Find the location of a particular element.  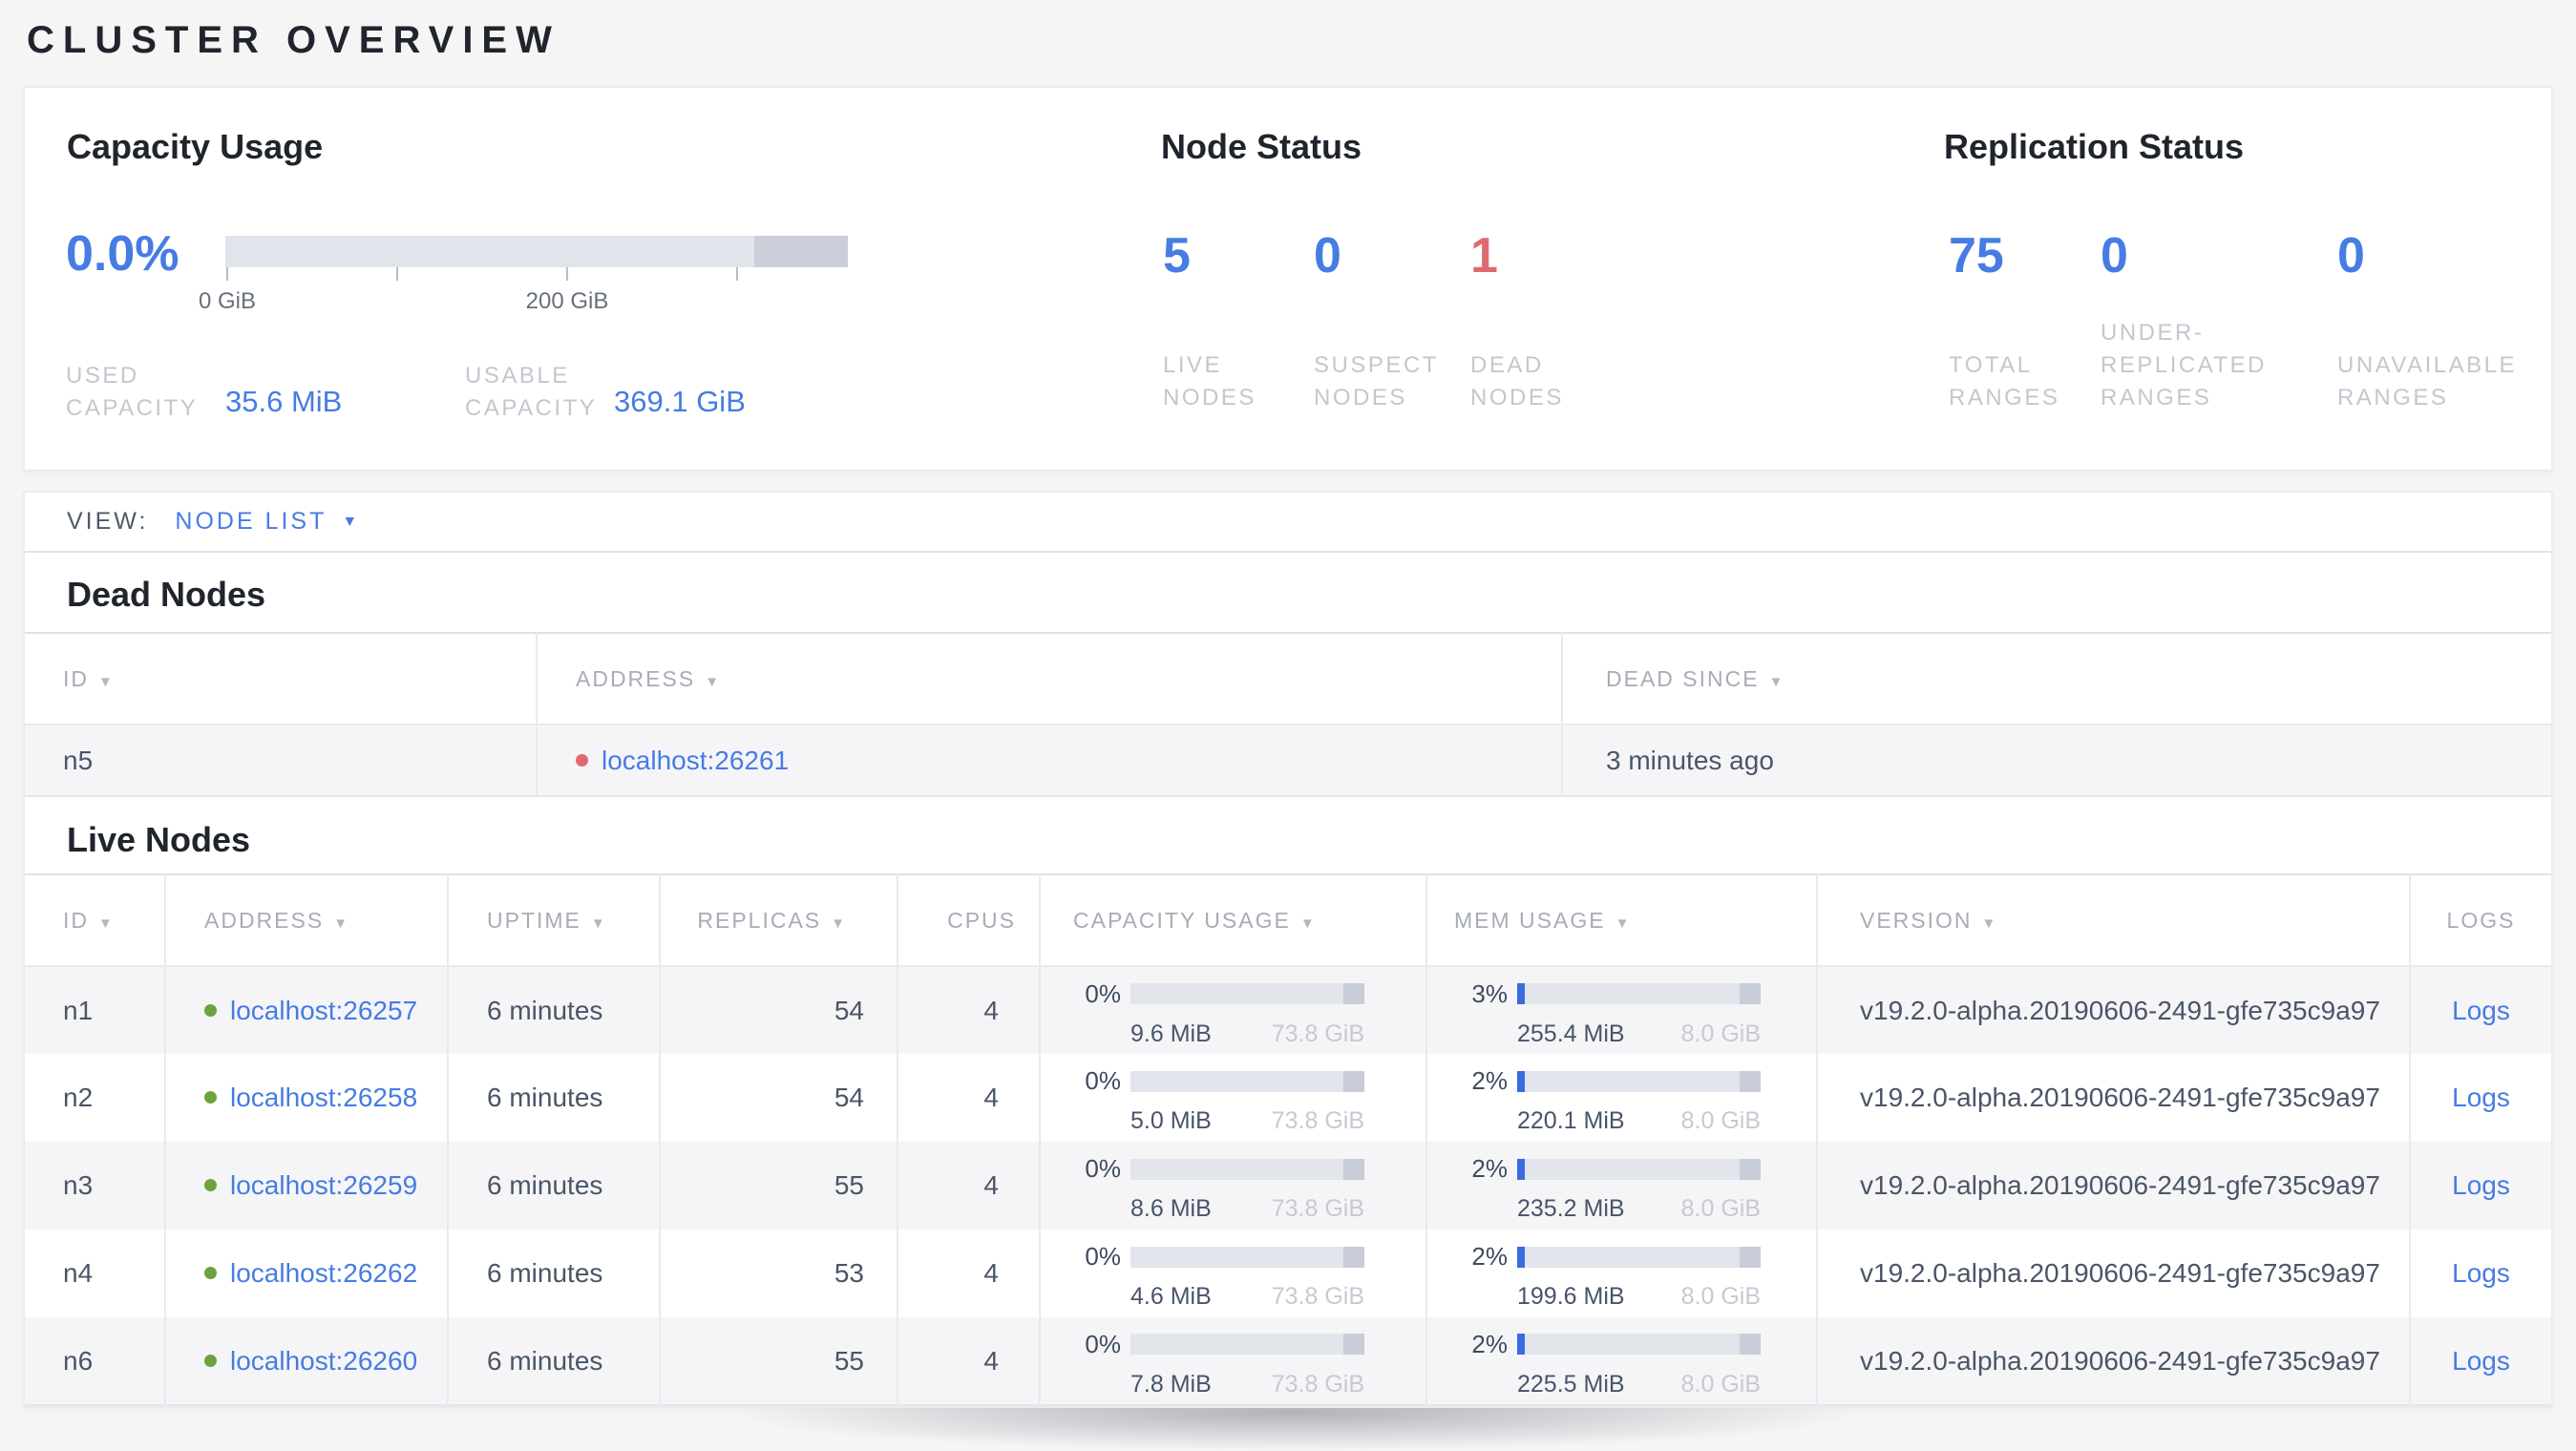

node-id-cell: n3 is located at coordinates (78, 1185).